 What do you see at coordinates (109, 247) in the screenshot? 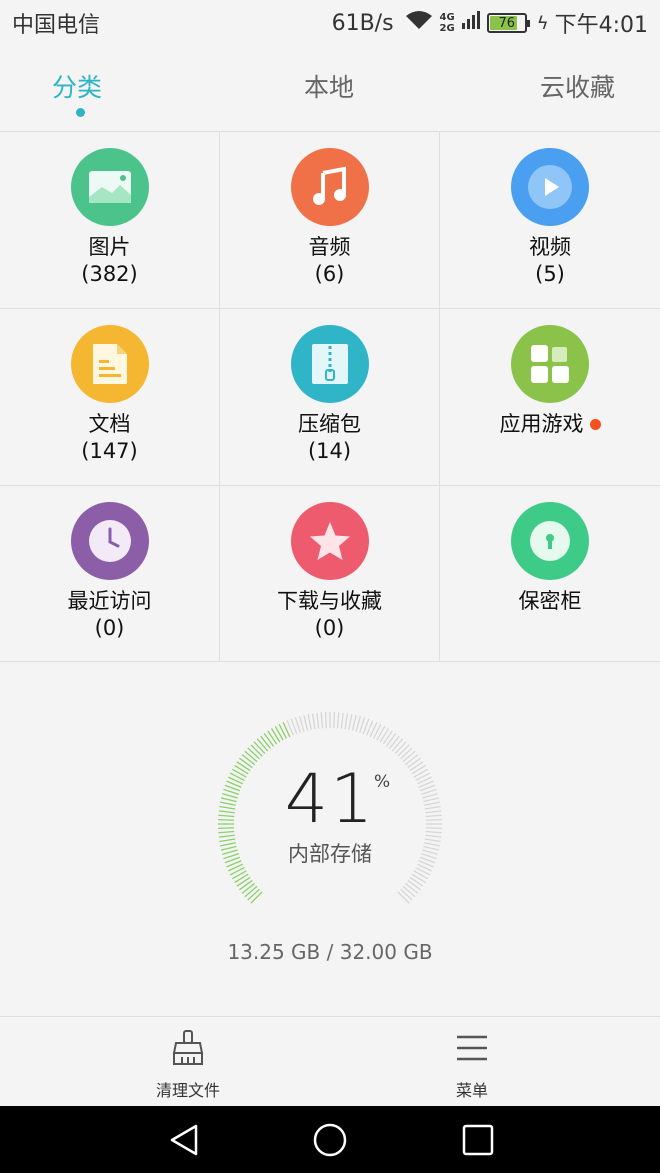
I see `category-label: 图片` at bounding box center [109, 247].